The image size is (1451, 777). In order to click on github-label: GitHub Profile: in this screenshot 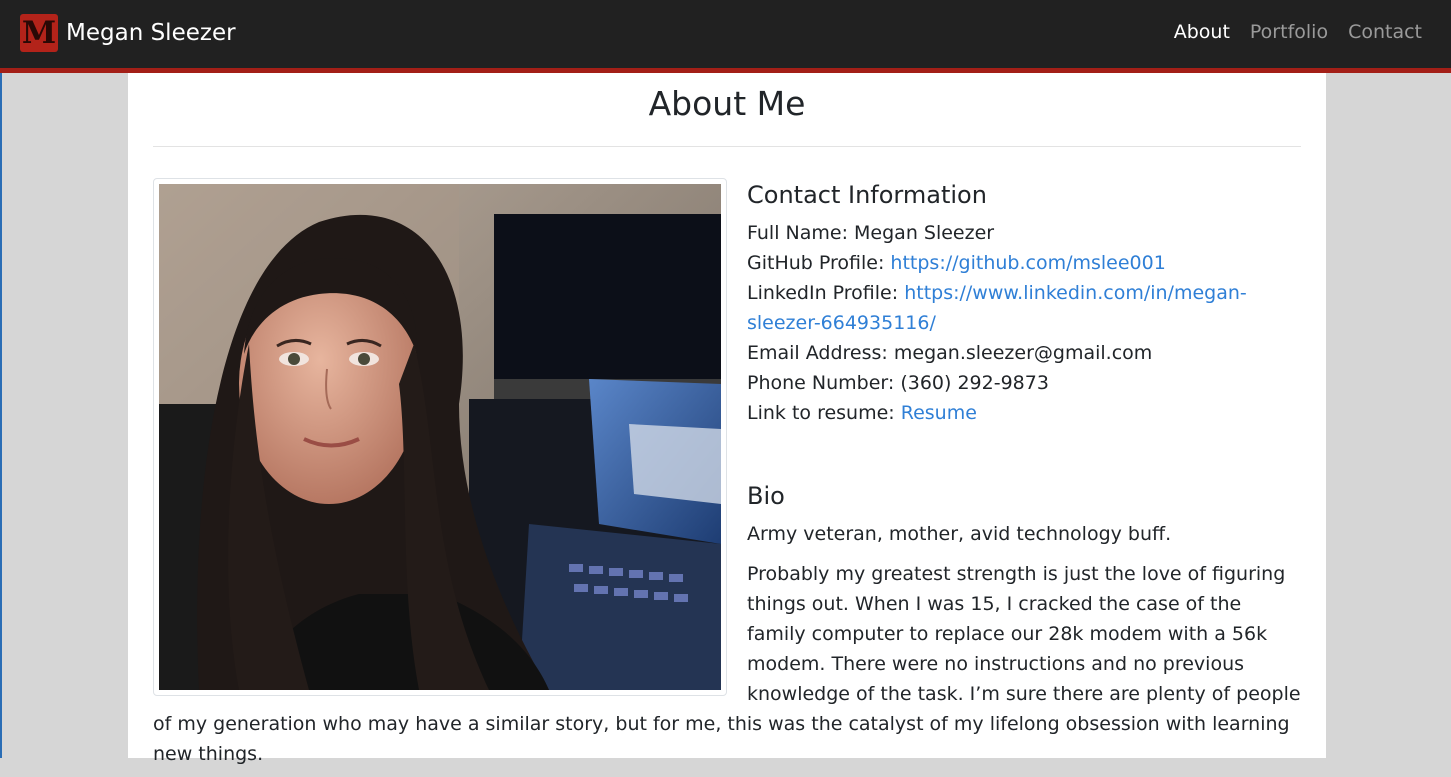, I will do `click(816, 263)`.